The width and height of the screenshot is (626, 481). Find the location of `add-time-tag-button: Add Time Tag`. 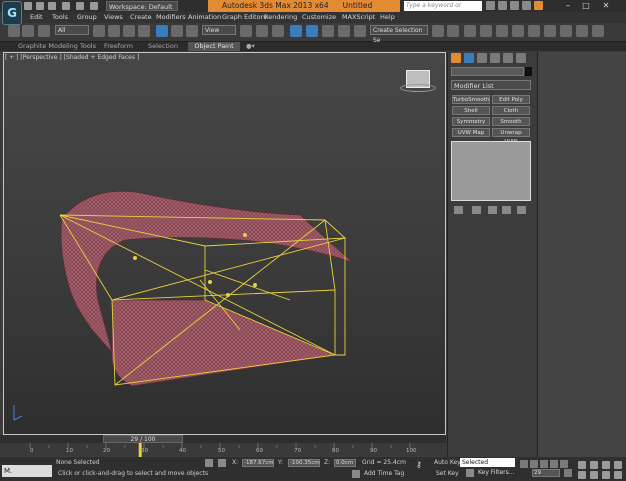

add-time-tag-button: Add Time Tag is located at coordinates (384, 473).